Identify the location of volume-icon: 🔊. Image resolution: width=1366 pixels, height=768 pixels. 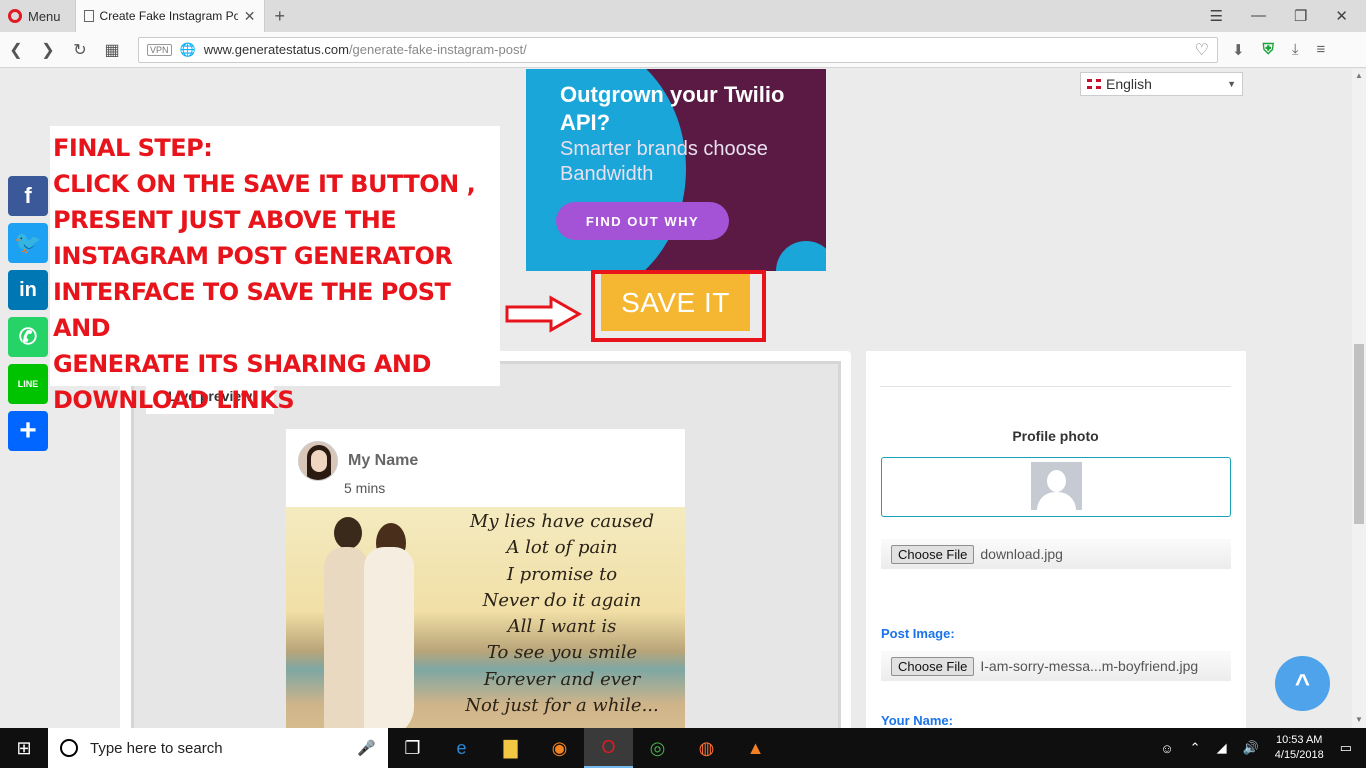
(1251, 748).